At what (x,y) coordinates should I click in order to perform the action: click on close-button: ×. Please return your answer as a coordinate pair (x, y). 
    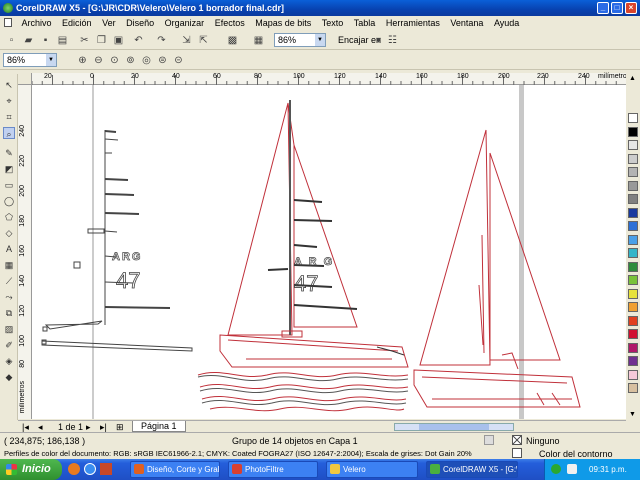
    Looking at the image, I should click on (631, 8).